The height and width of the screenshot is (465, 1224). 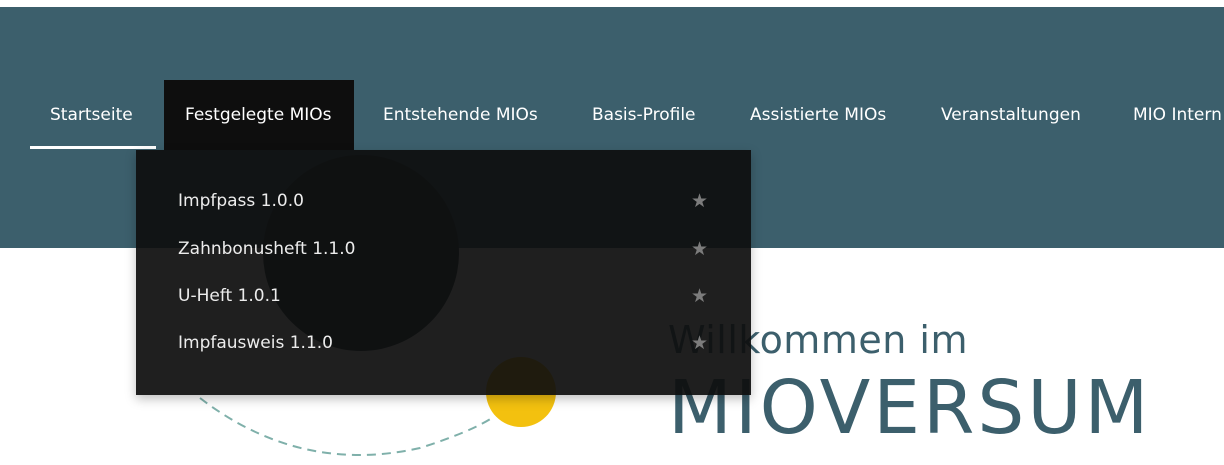 What do you see at coordinates (443, 296) in the screenshot?
I see `dropdown-item-u-heft: U-Heft 1.0.1 ★` at bounding box center [443, 296].